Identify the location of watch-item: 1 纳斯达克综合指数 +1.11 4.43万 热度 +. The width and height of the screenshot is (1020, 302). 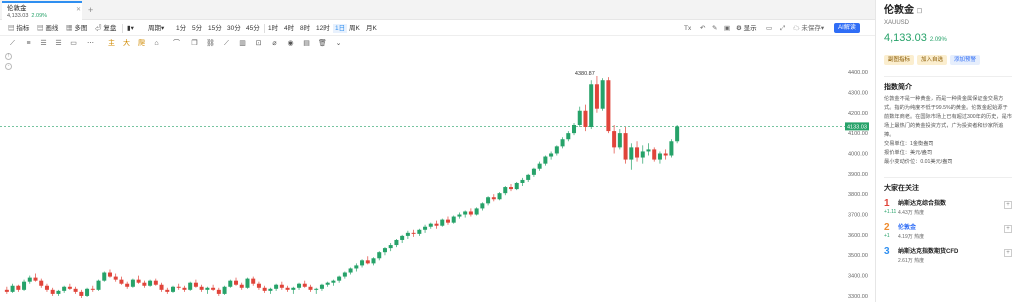
(948, 207).